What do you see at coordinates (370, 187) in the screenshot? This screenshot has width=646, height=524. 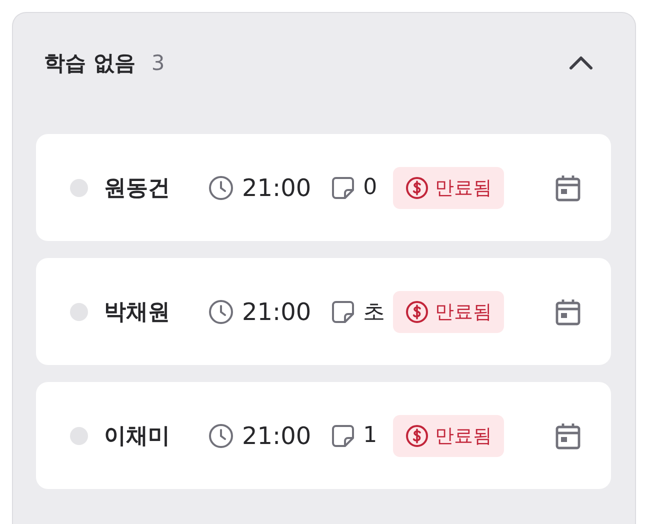 I see `note-text: 0` at bounding box center [370, 187].